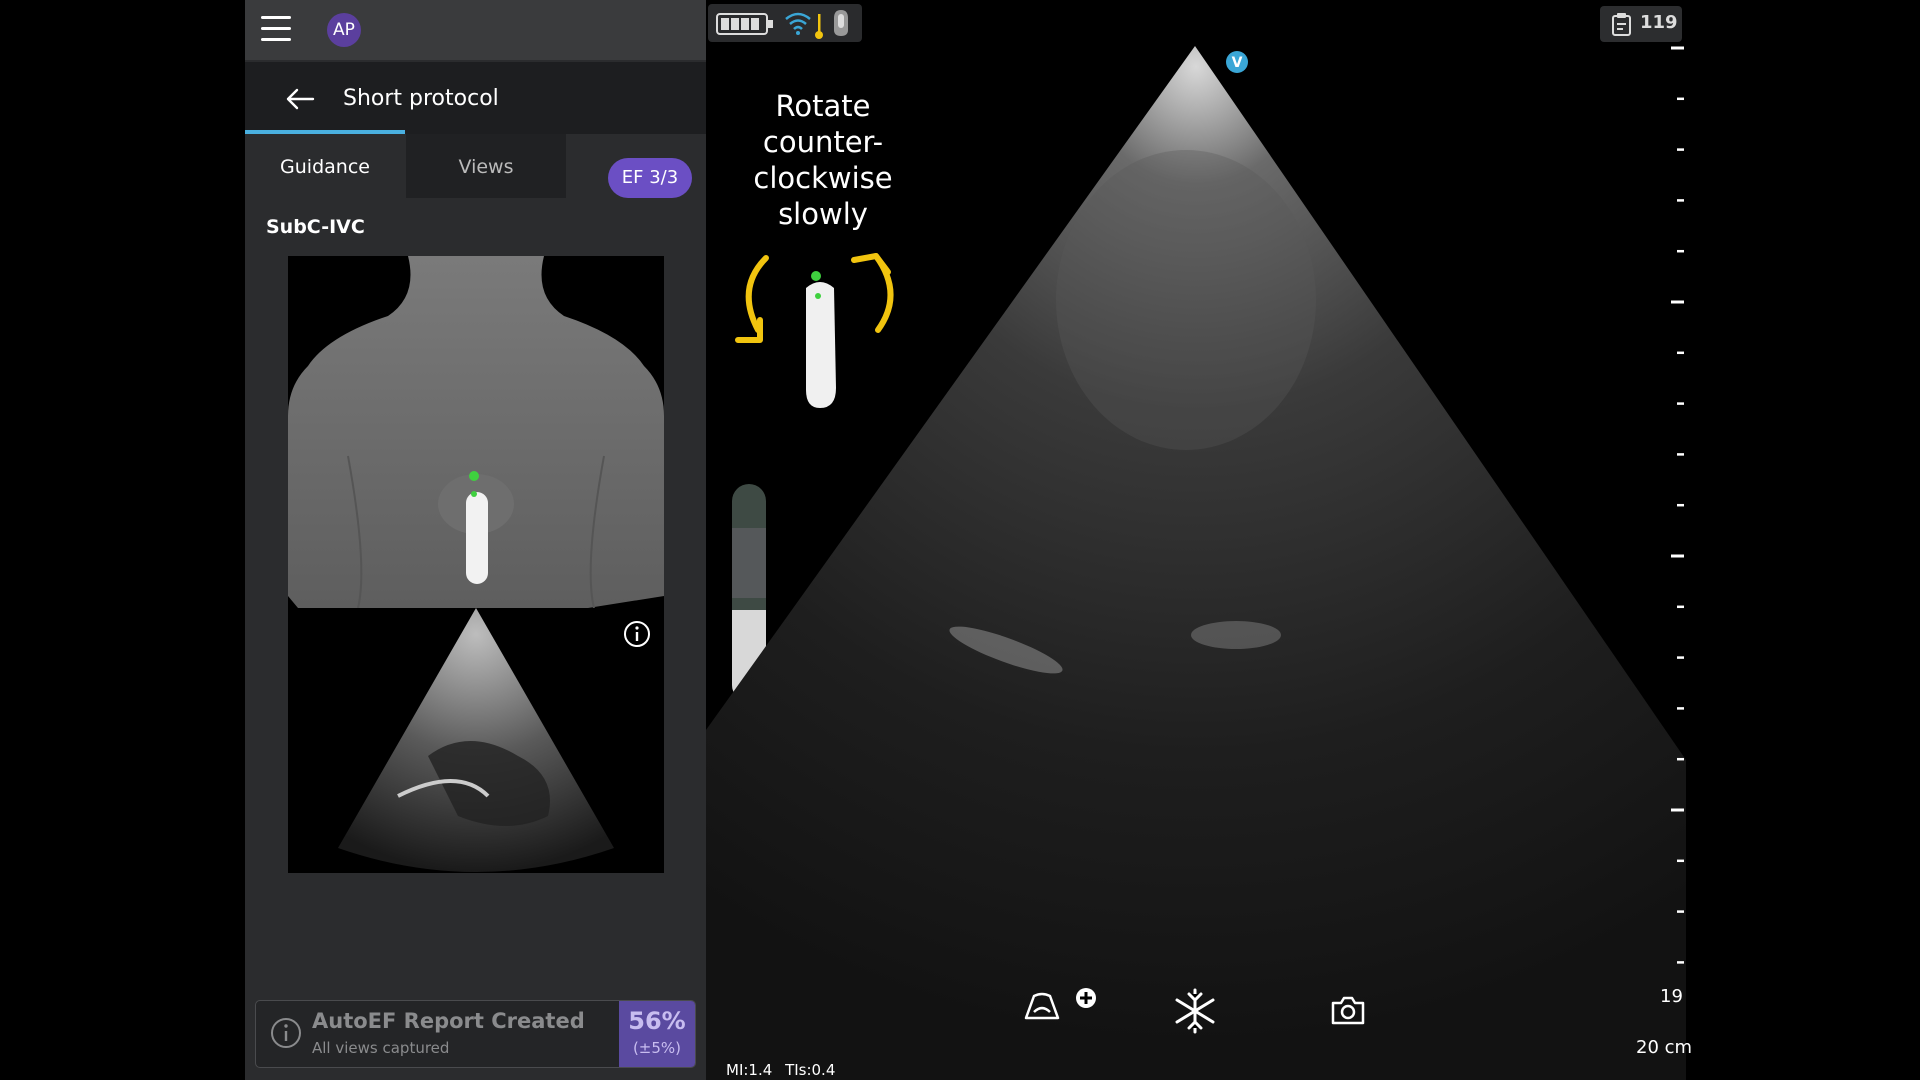 This screenshot has height=1080, width=1920. I want to click on page-title: Short protocol, so click(421, 98).